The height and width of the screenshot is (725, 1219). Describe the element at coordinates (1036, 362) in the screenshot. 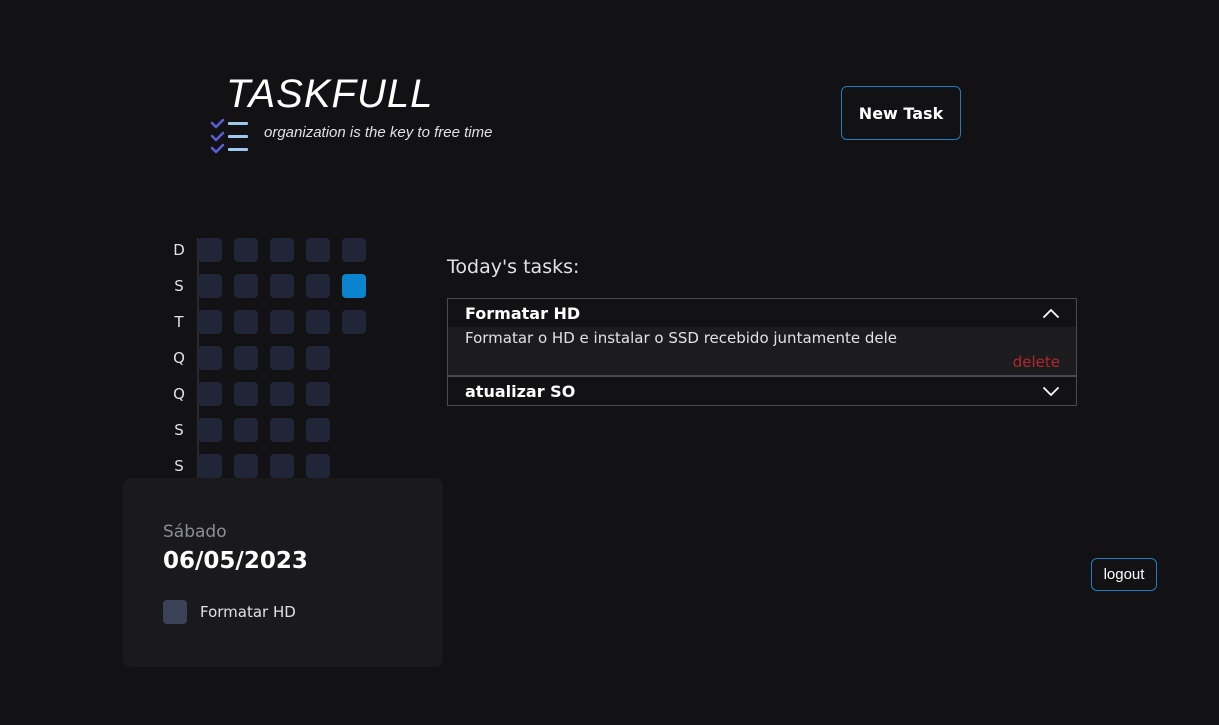

I see `delete-task-button: delete` at that location.